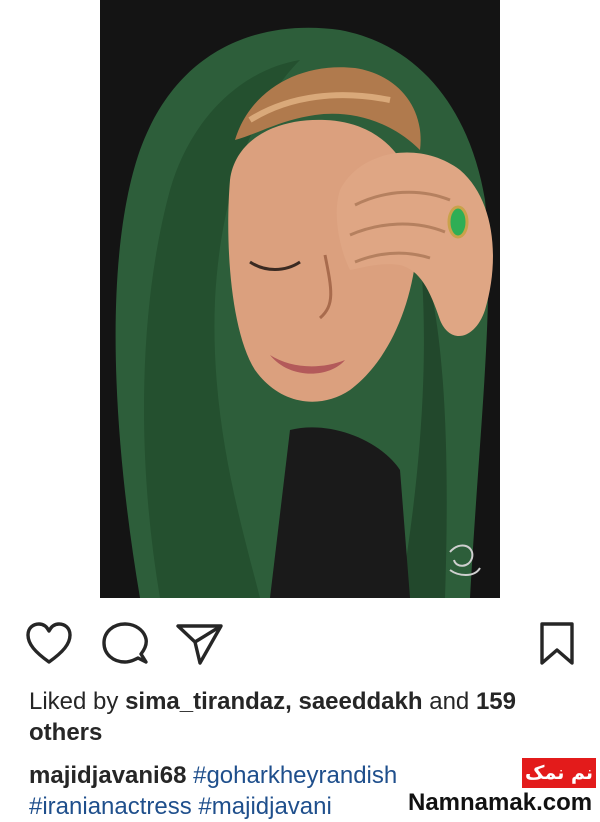 This screenshot has height=822, width=600. I want to click on caption-username: majidjavani68, so click(107, 775).